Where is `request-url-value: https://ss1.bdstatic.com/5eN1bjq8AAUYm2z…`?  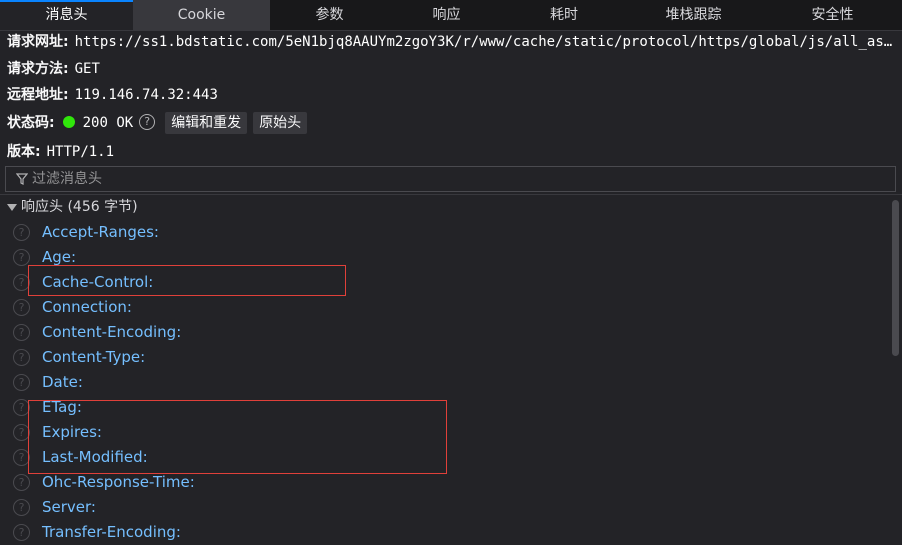 request-url-value: https://ss1.bdstatic.com/5eN1bjq8AAUYm2z… is located at coordinates (485, 42).